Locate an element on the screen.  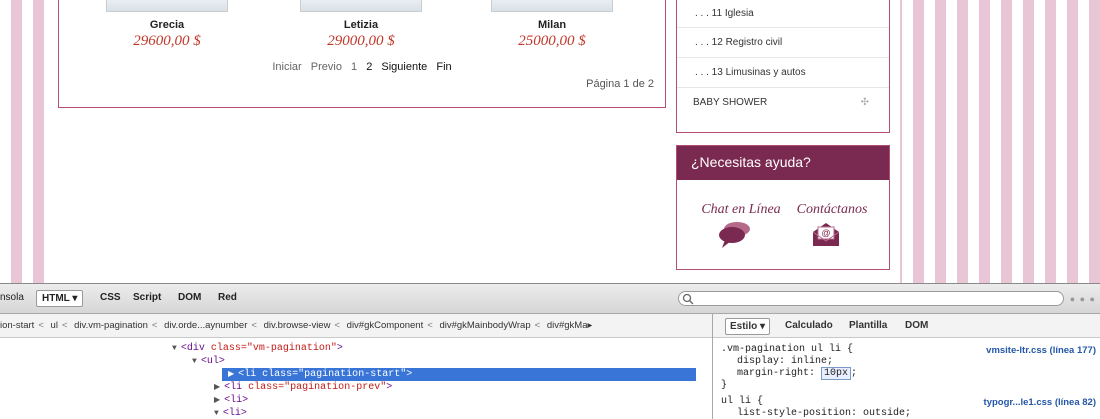
tree-node: ▼ <div class="vm-pagination"> is located at coordinates (257, 348).